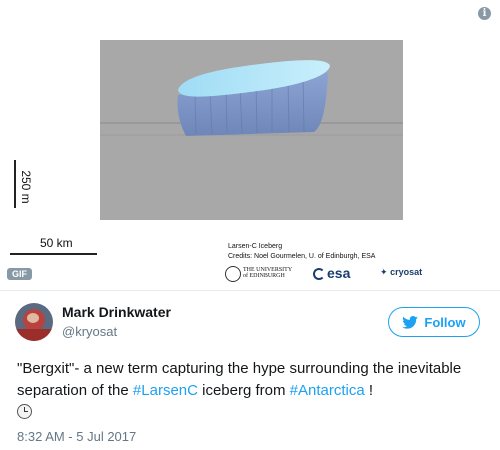 This screenshot has height=450, width=500. I want to click on esa-logo-text: esa, so click(339, 273).